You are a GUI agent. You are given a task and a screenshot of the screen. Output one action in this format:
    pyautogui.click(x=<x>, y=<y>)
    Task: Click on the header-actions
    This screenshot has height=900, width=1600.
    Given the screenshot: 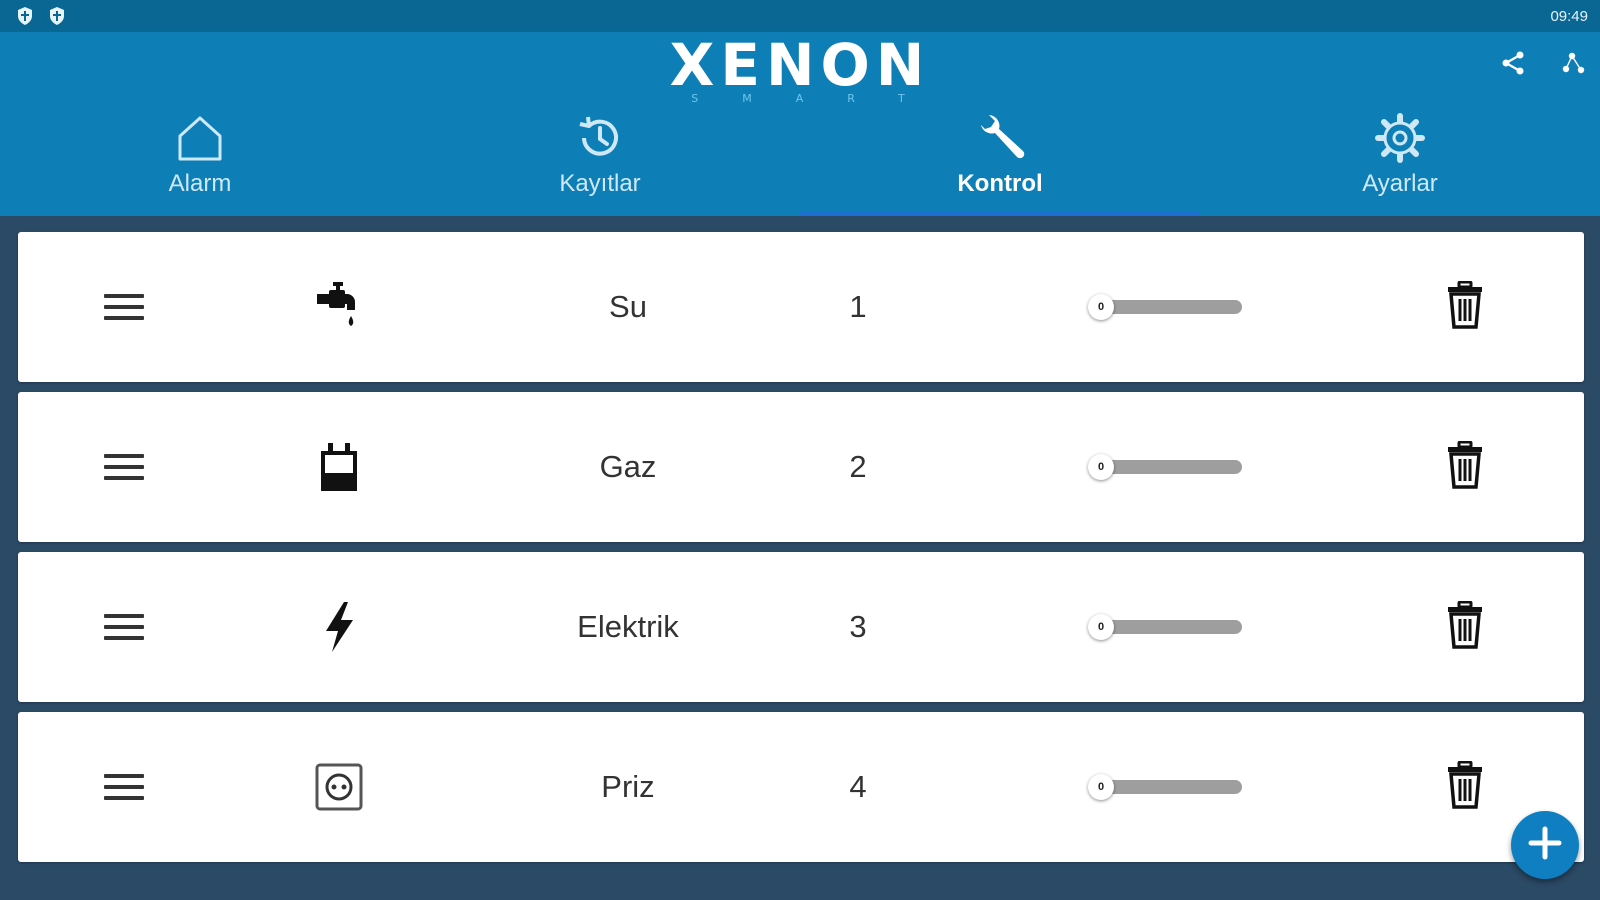 What is the action you would take?
    pyautogui.click(x=1543, y=65)
    